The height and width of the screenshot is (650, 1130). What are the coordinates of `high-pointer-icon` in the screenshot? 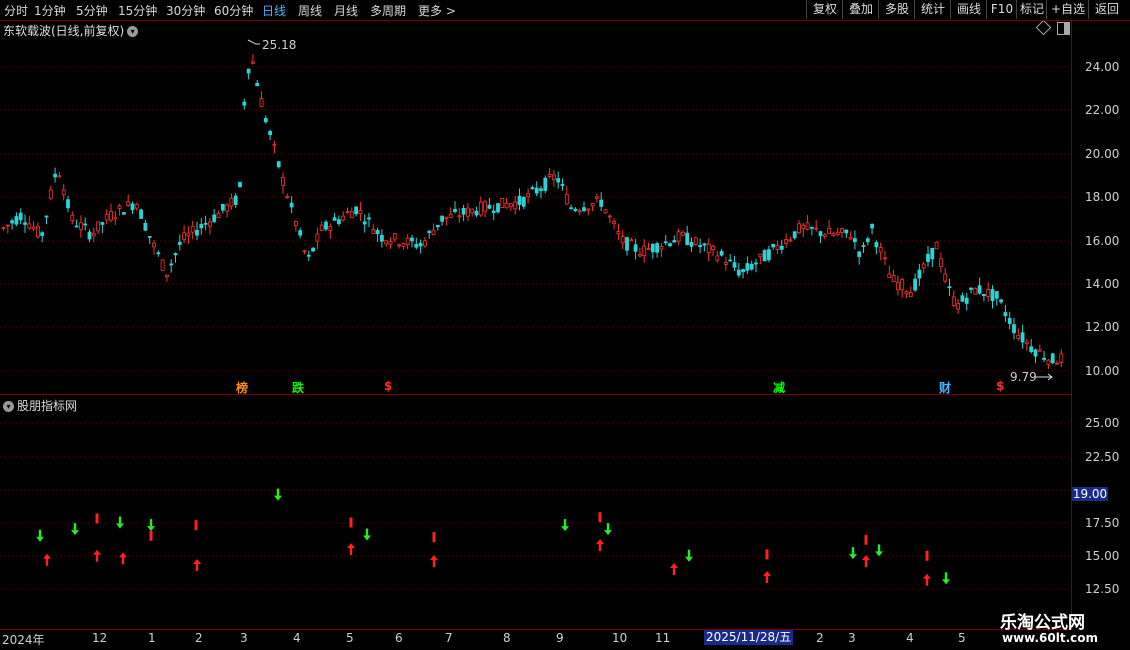 It's located at (253, 42).